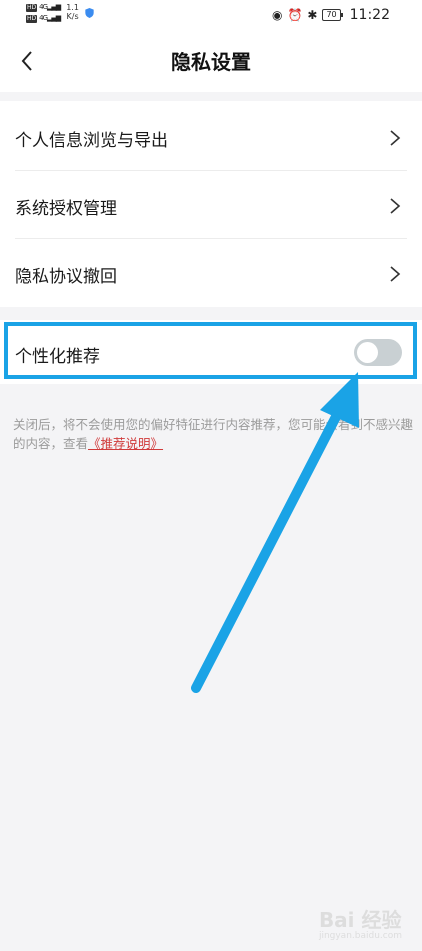 The height and width of the screenshot is (951, 422). I want to click on system-authorization-item: 系统授权管理, so click(211, 205).